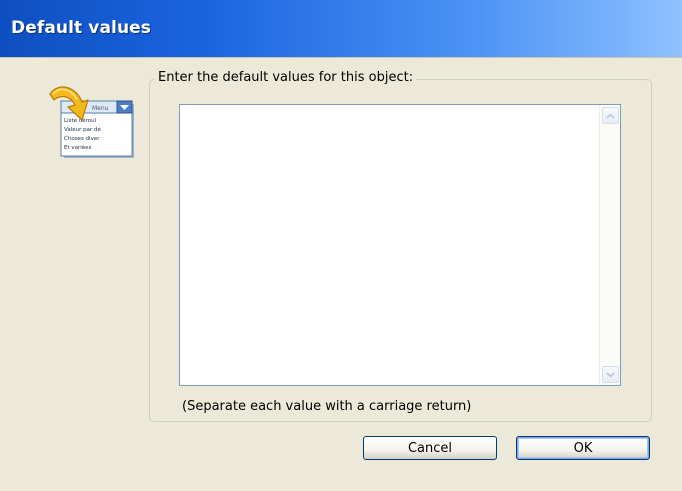 The height and width of the screenshot is (491, 682). Describe the element at coordinates (430, 448) in the screenshot. I see `cancel-button: Cancel` at that location.